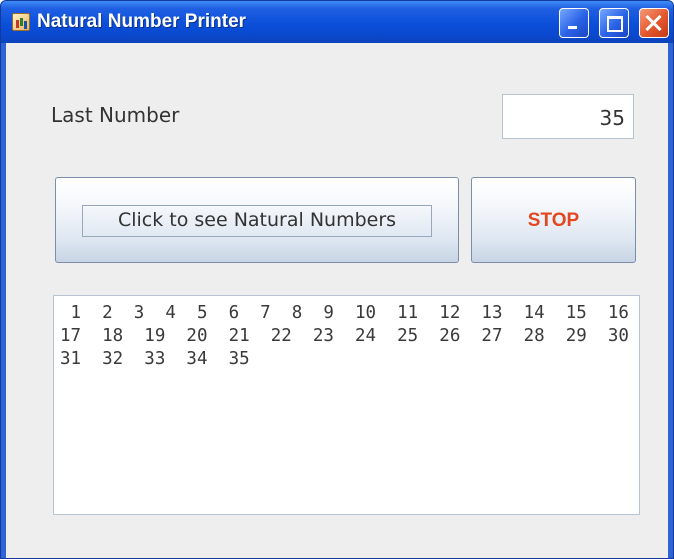  I want to click on maximize-button, so click(614, 23).